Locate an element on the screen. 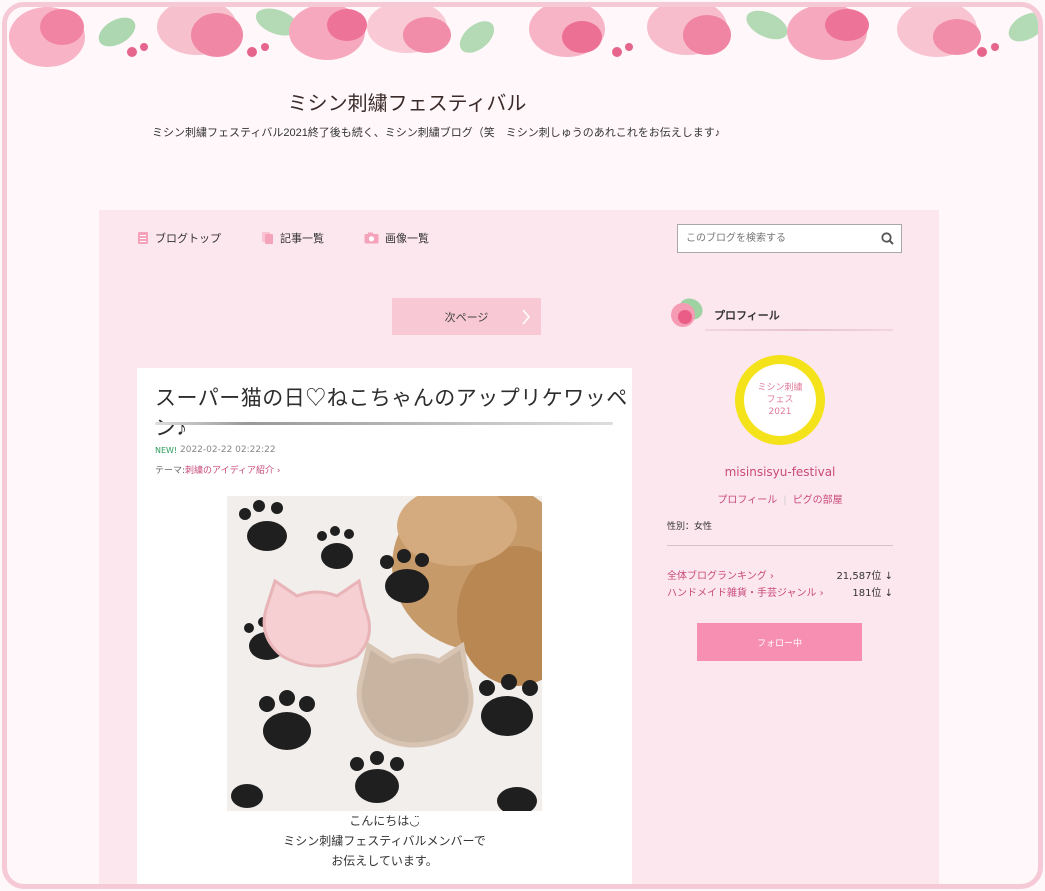  search-button is located at coordinates (887, 238).